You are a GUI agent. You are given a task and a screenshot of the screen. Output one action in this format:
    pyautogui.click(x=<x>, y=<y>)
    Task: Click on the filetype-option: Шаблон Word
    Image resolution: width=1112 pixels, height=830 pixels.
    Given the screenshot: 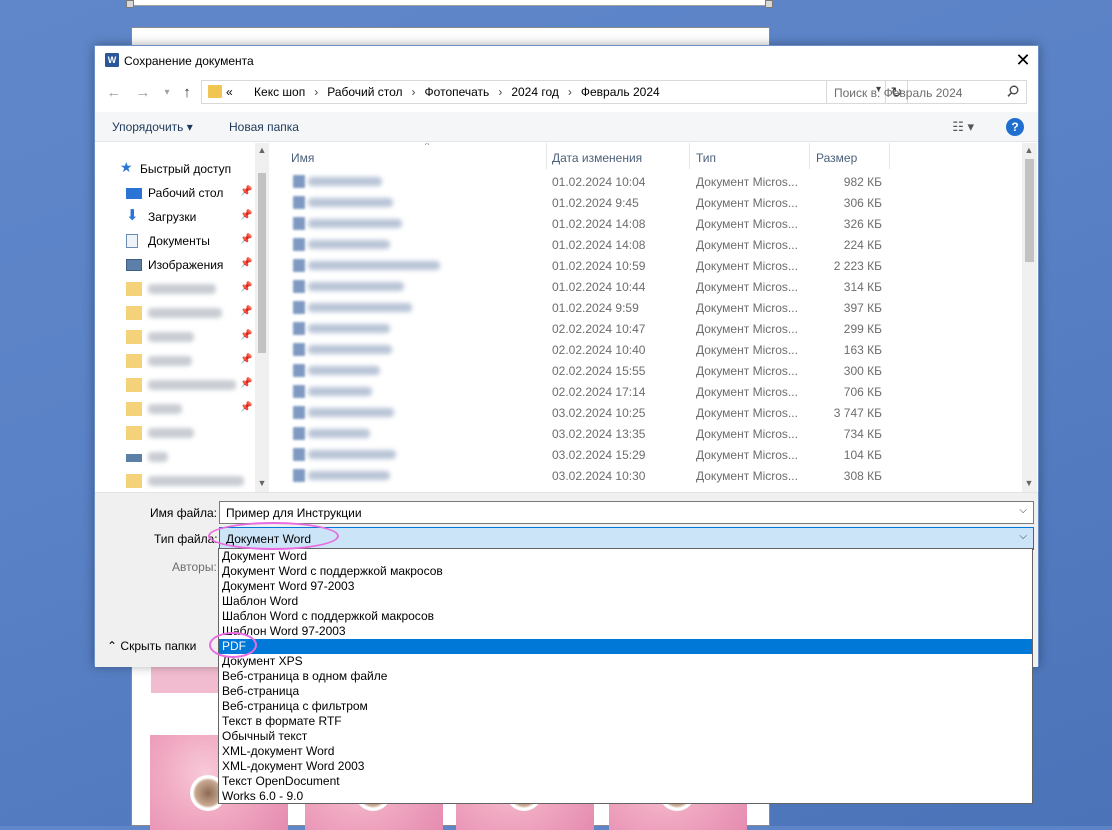 What is the action you would take?
    pyautogui.click(x=625, y=601)
    